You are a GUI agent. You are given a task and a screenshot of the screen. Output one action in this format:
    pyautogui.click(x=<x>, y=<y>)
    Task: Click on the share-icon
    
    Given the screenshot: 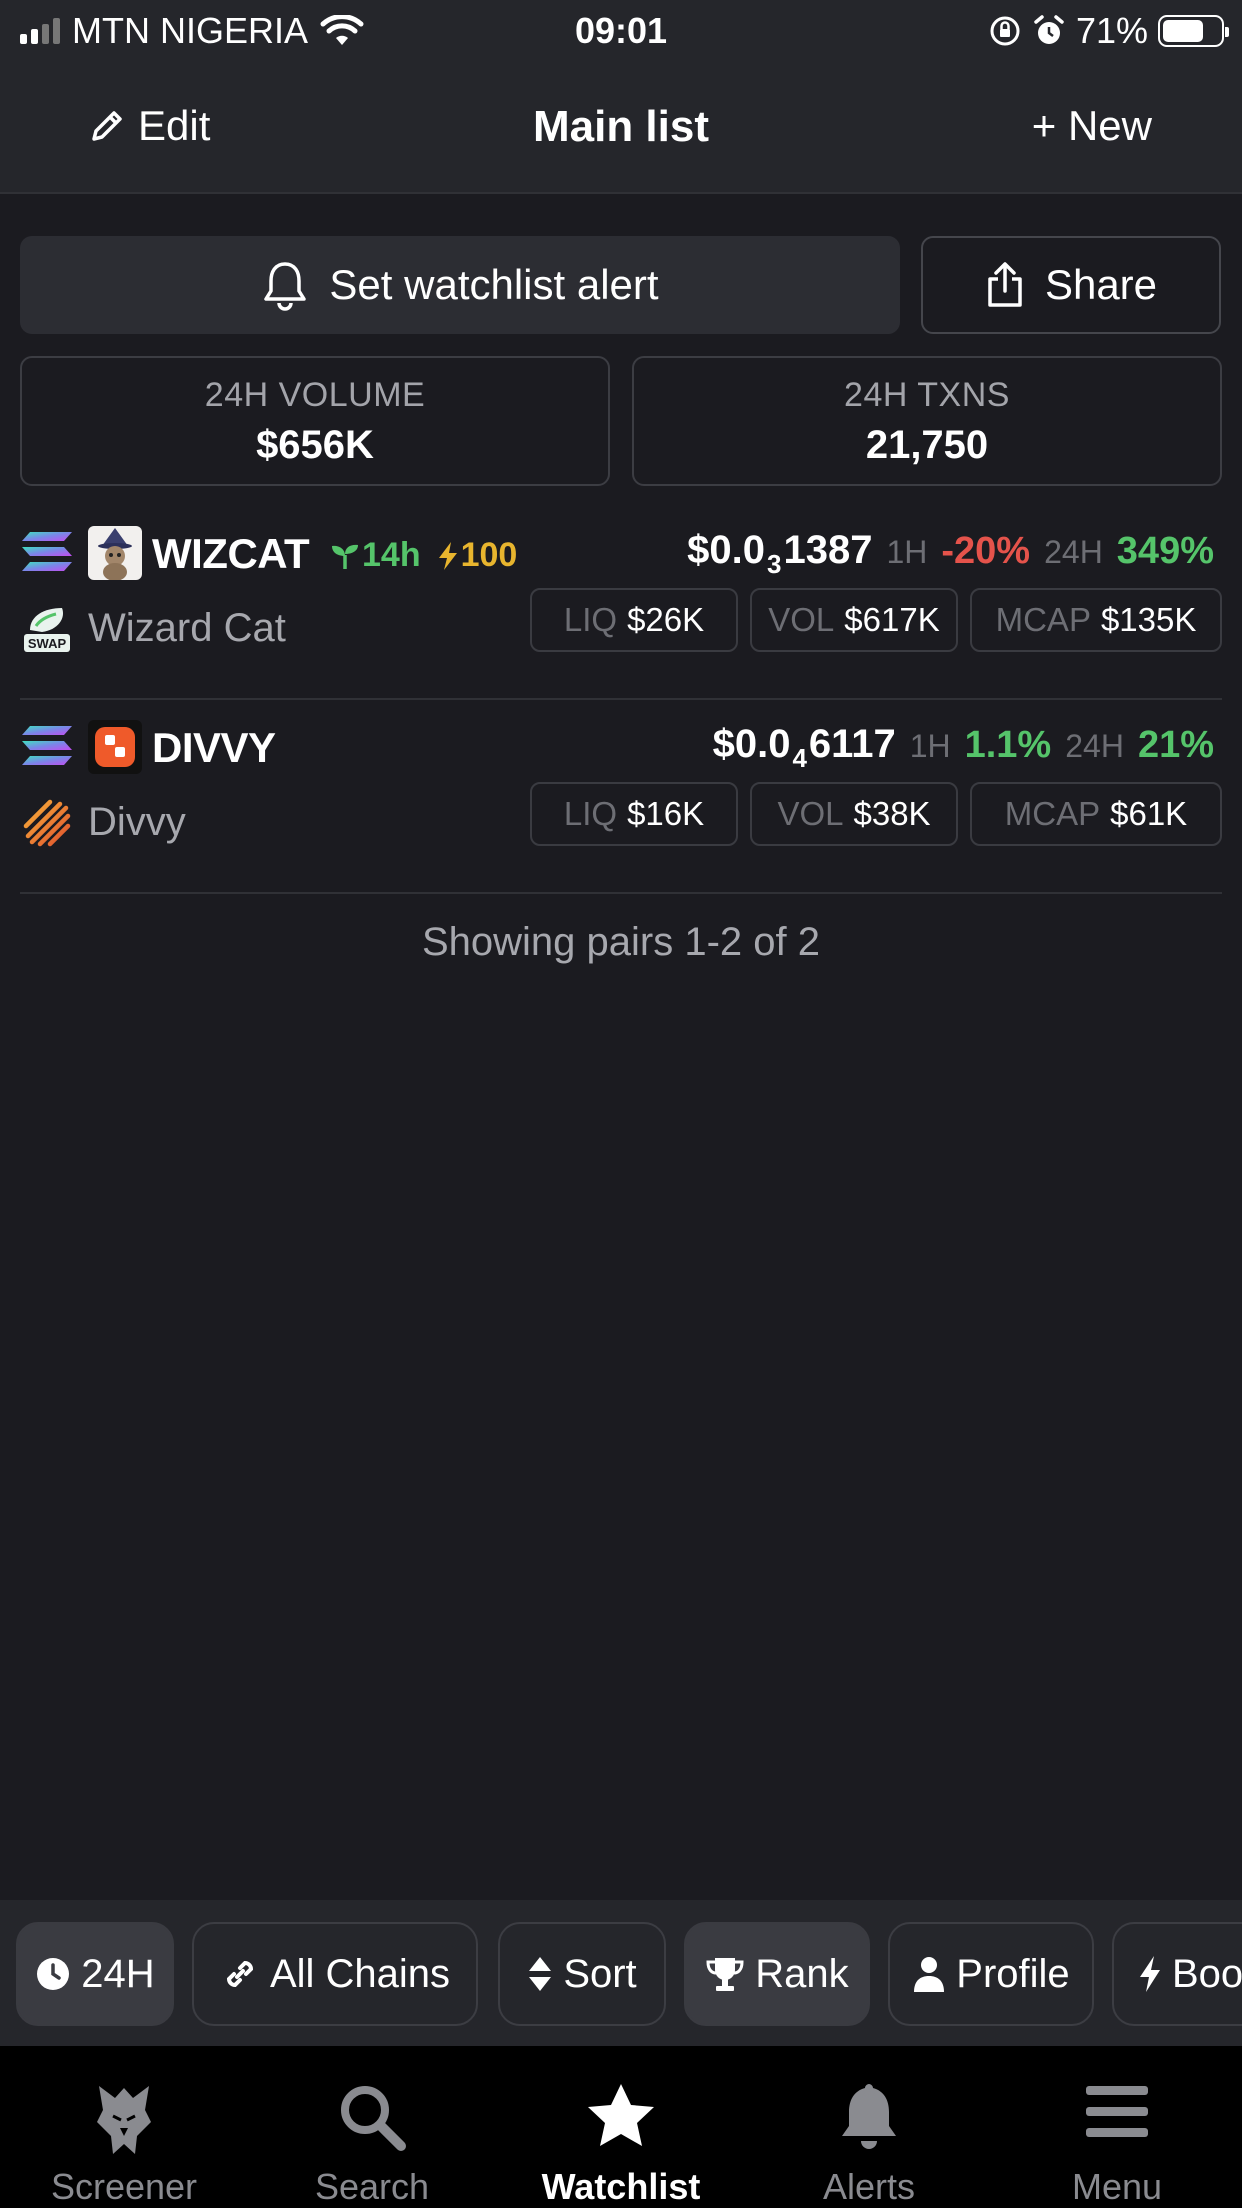 What is the action you would take?
    pyautogui.click(x=1005, y=284)
    